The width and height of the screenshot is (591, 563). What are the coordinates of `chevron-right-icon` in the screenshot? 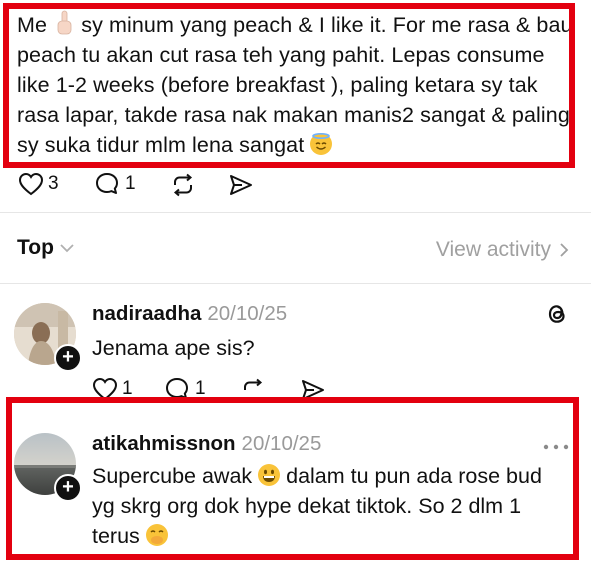 It's located at (564, 250).